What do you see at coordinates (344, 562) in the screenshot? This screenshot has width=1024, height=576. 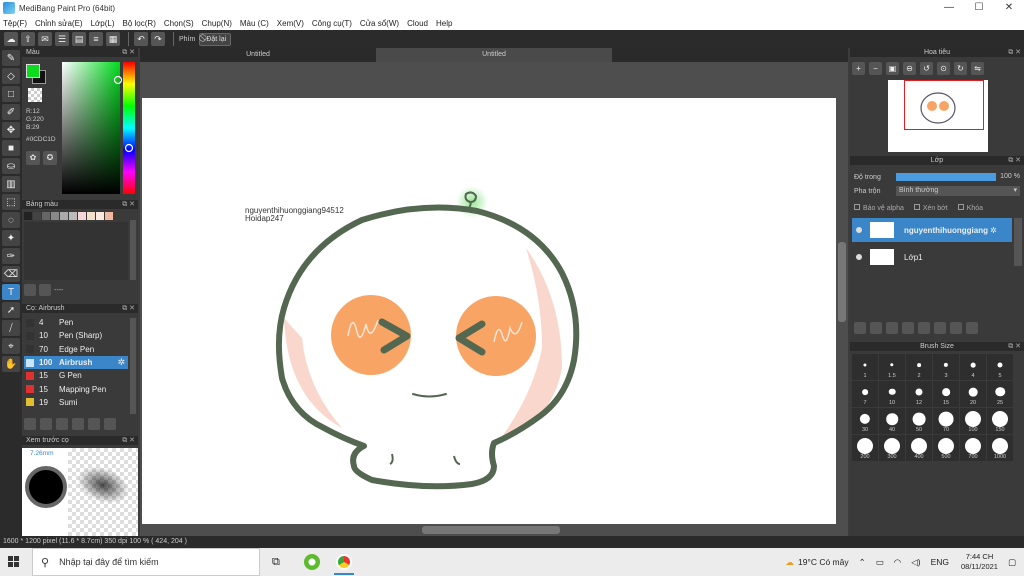 I see `chrome-icon` at bounding box center [344, 562].